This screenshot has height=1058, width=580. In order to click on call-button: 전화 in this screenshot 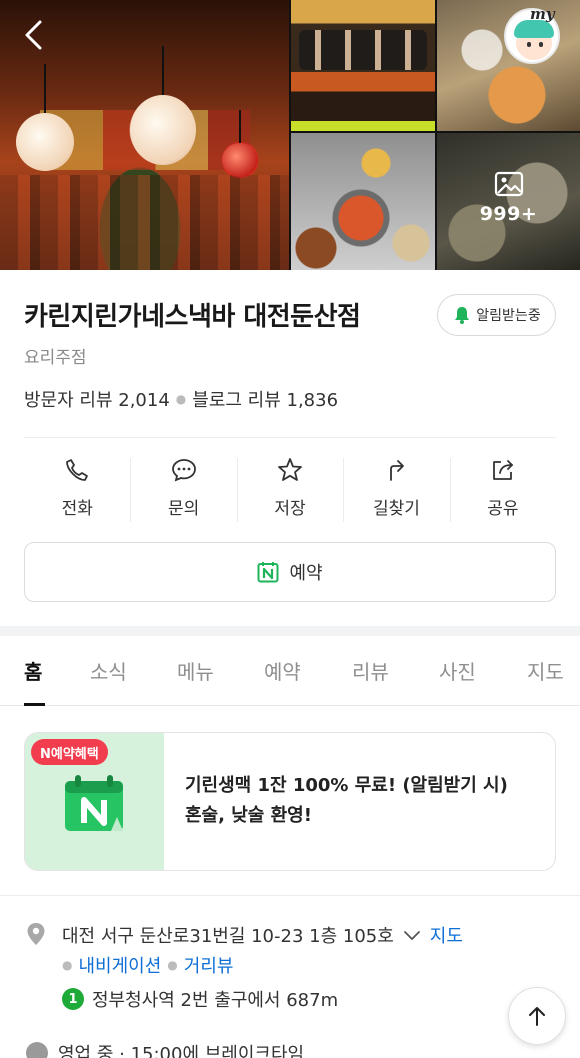, I will do `click(77, 488)`.